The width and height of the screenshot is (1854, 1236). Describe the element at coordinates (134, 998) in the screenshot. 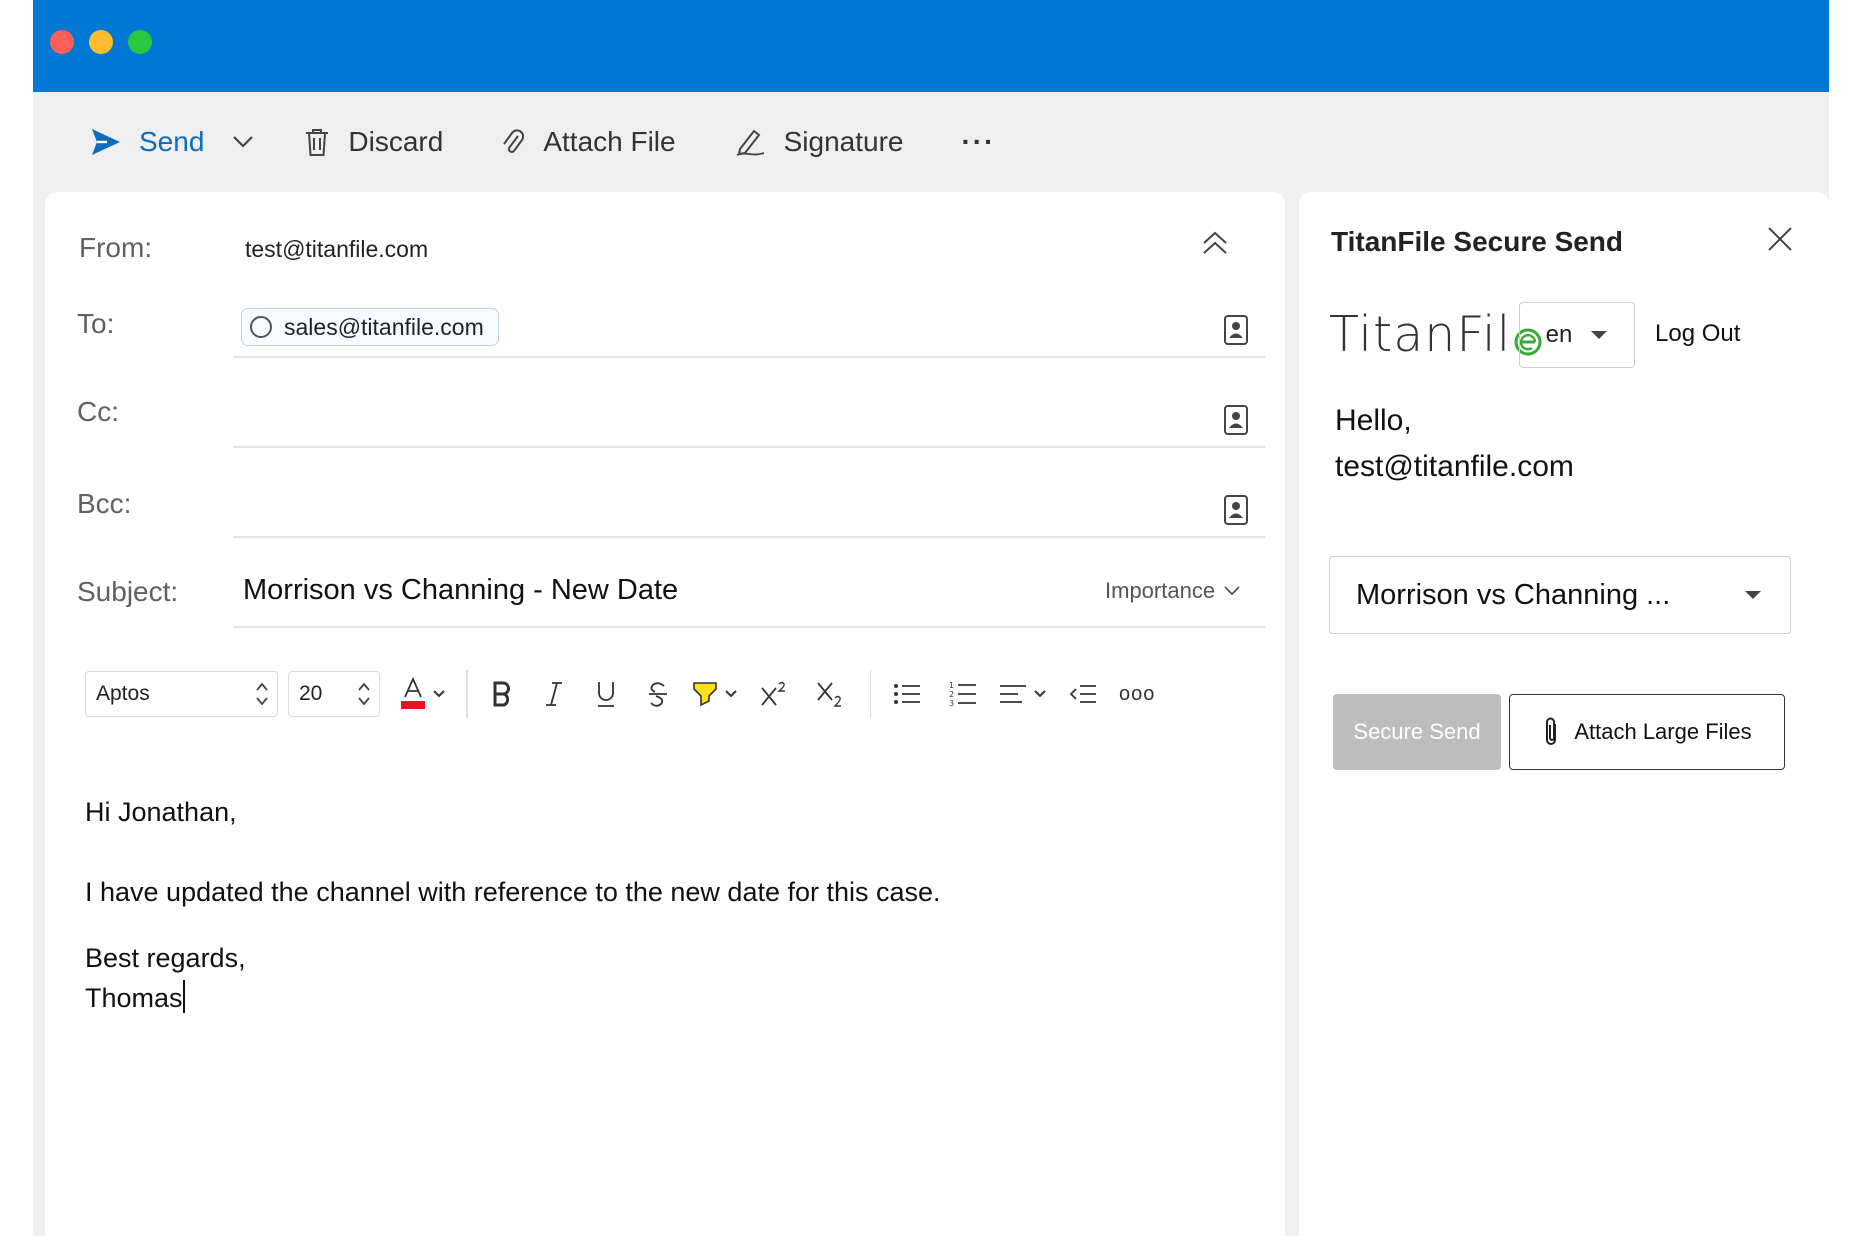

I see `body-signature-name: Thomas` at that location.